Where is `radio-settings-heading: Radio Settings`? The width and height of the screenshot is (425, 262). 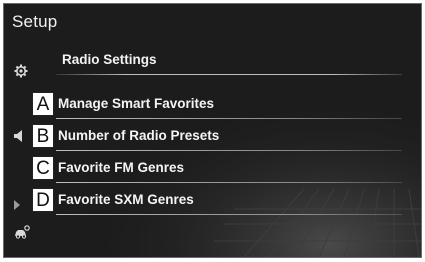
radio-settings-heading: Radio Settings is located at coordinates (109, 59).